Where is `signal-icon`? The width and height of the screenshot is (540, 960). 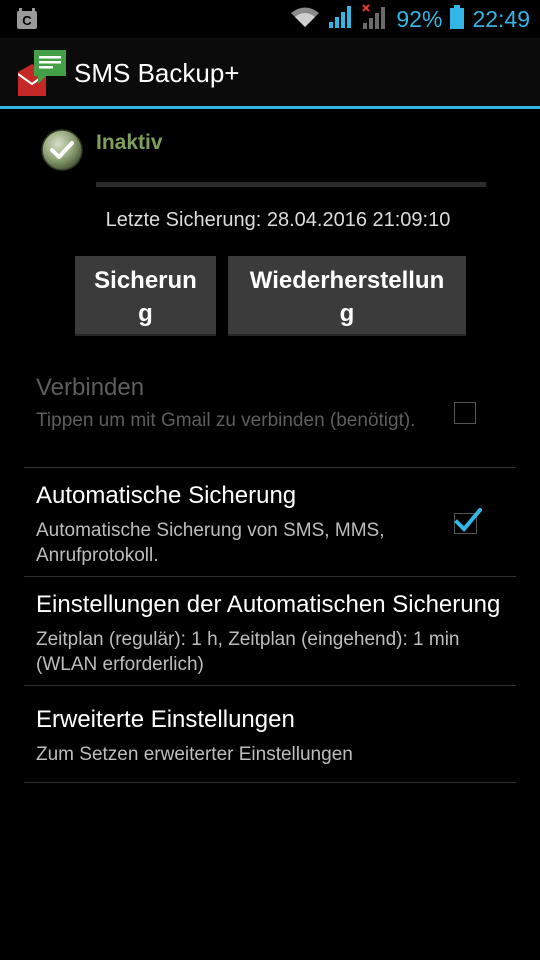
signal-icon is located at coordinates (341, 19).